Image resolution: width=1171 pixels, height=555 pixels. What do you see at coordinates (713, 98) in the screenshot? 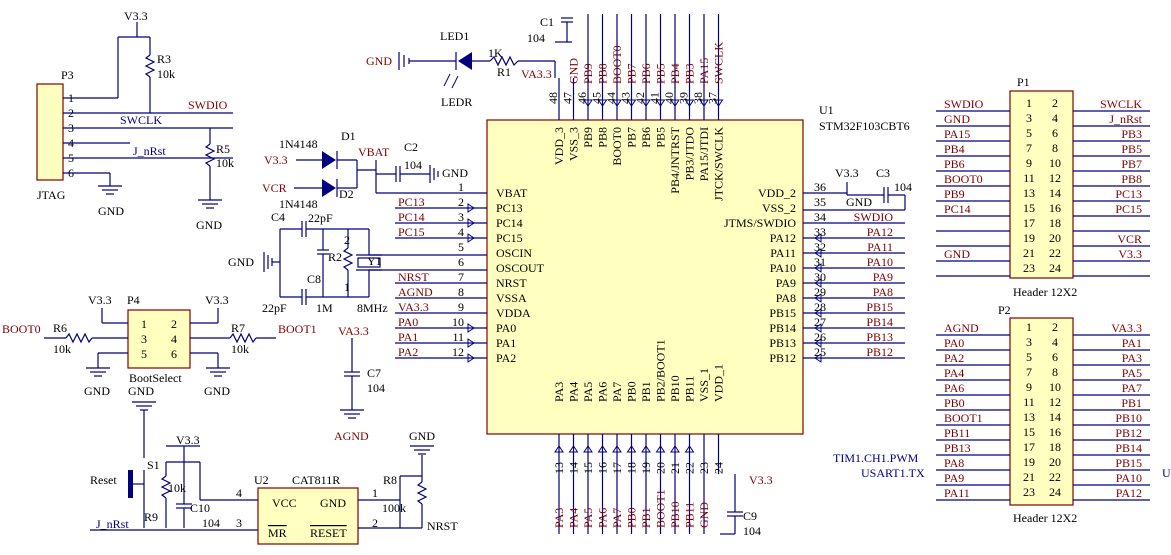
I see `u1-pin-num: 37` at bounding box center [713, 98].